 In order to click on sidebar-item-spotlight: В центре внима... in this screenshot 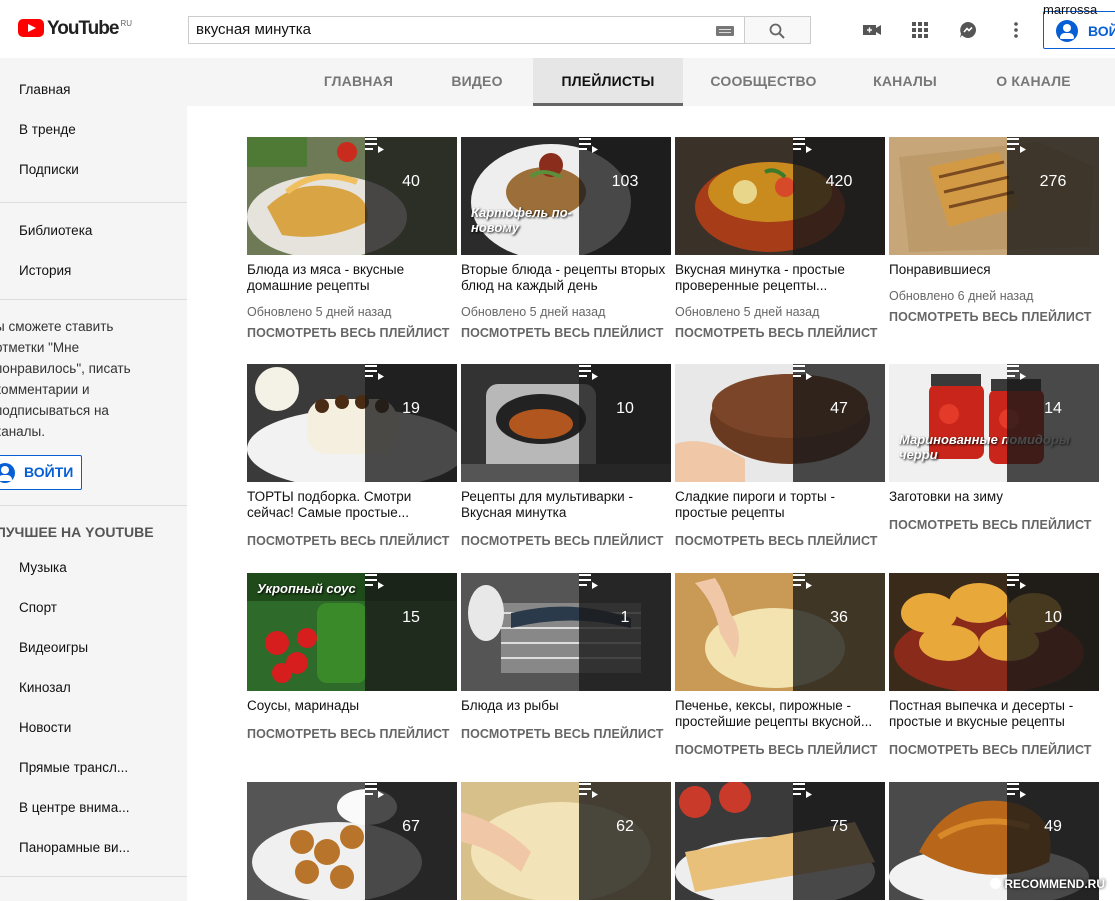, I will do `click(74, 807)`.